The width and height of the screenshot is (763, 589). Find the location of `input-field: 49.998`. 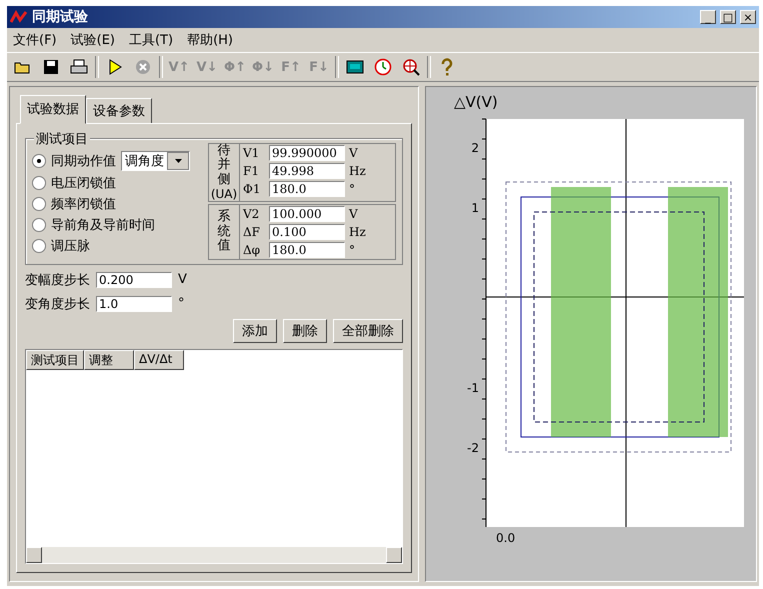

input-field: 49.998 is located at coordinates (307, 171).